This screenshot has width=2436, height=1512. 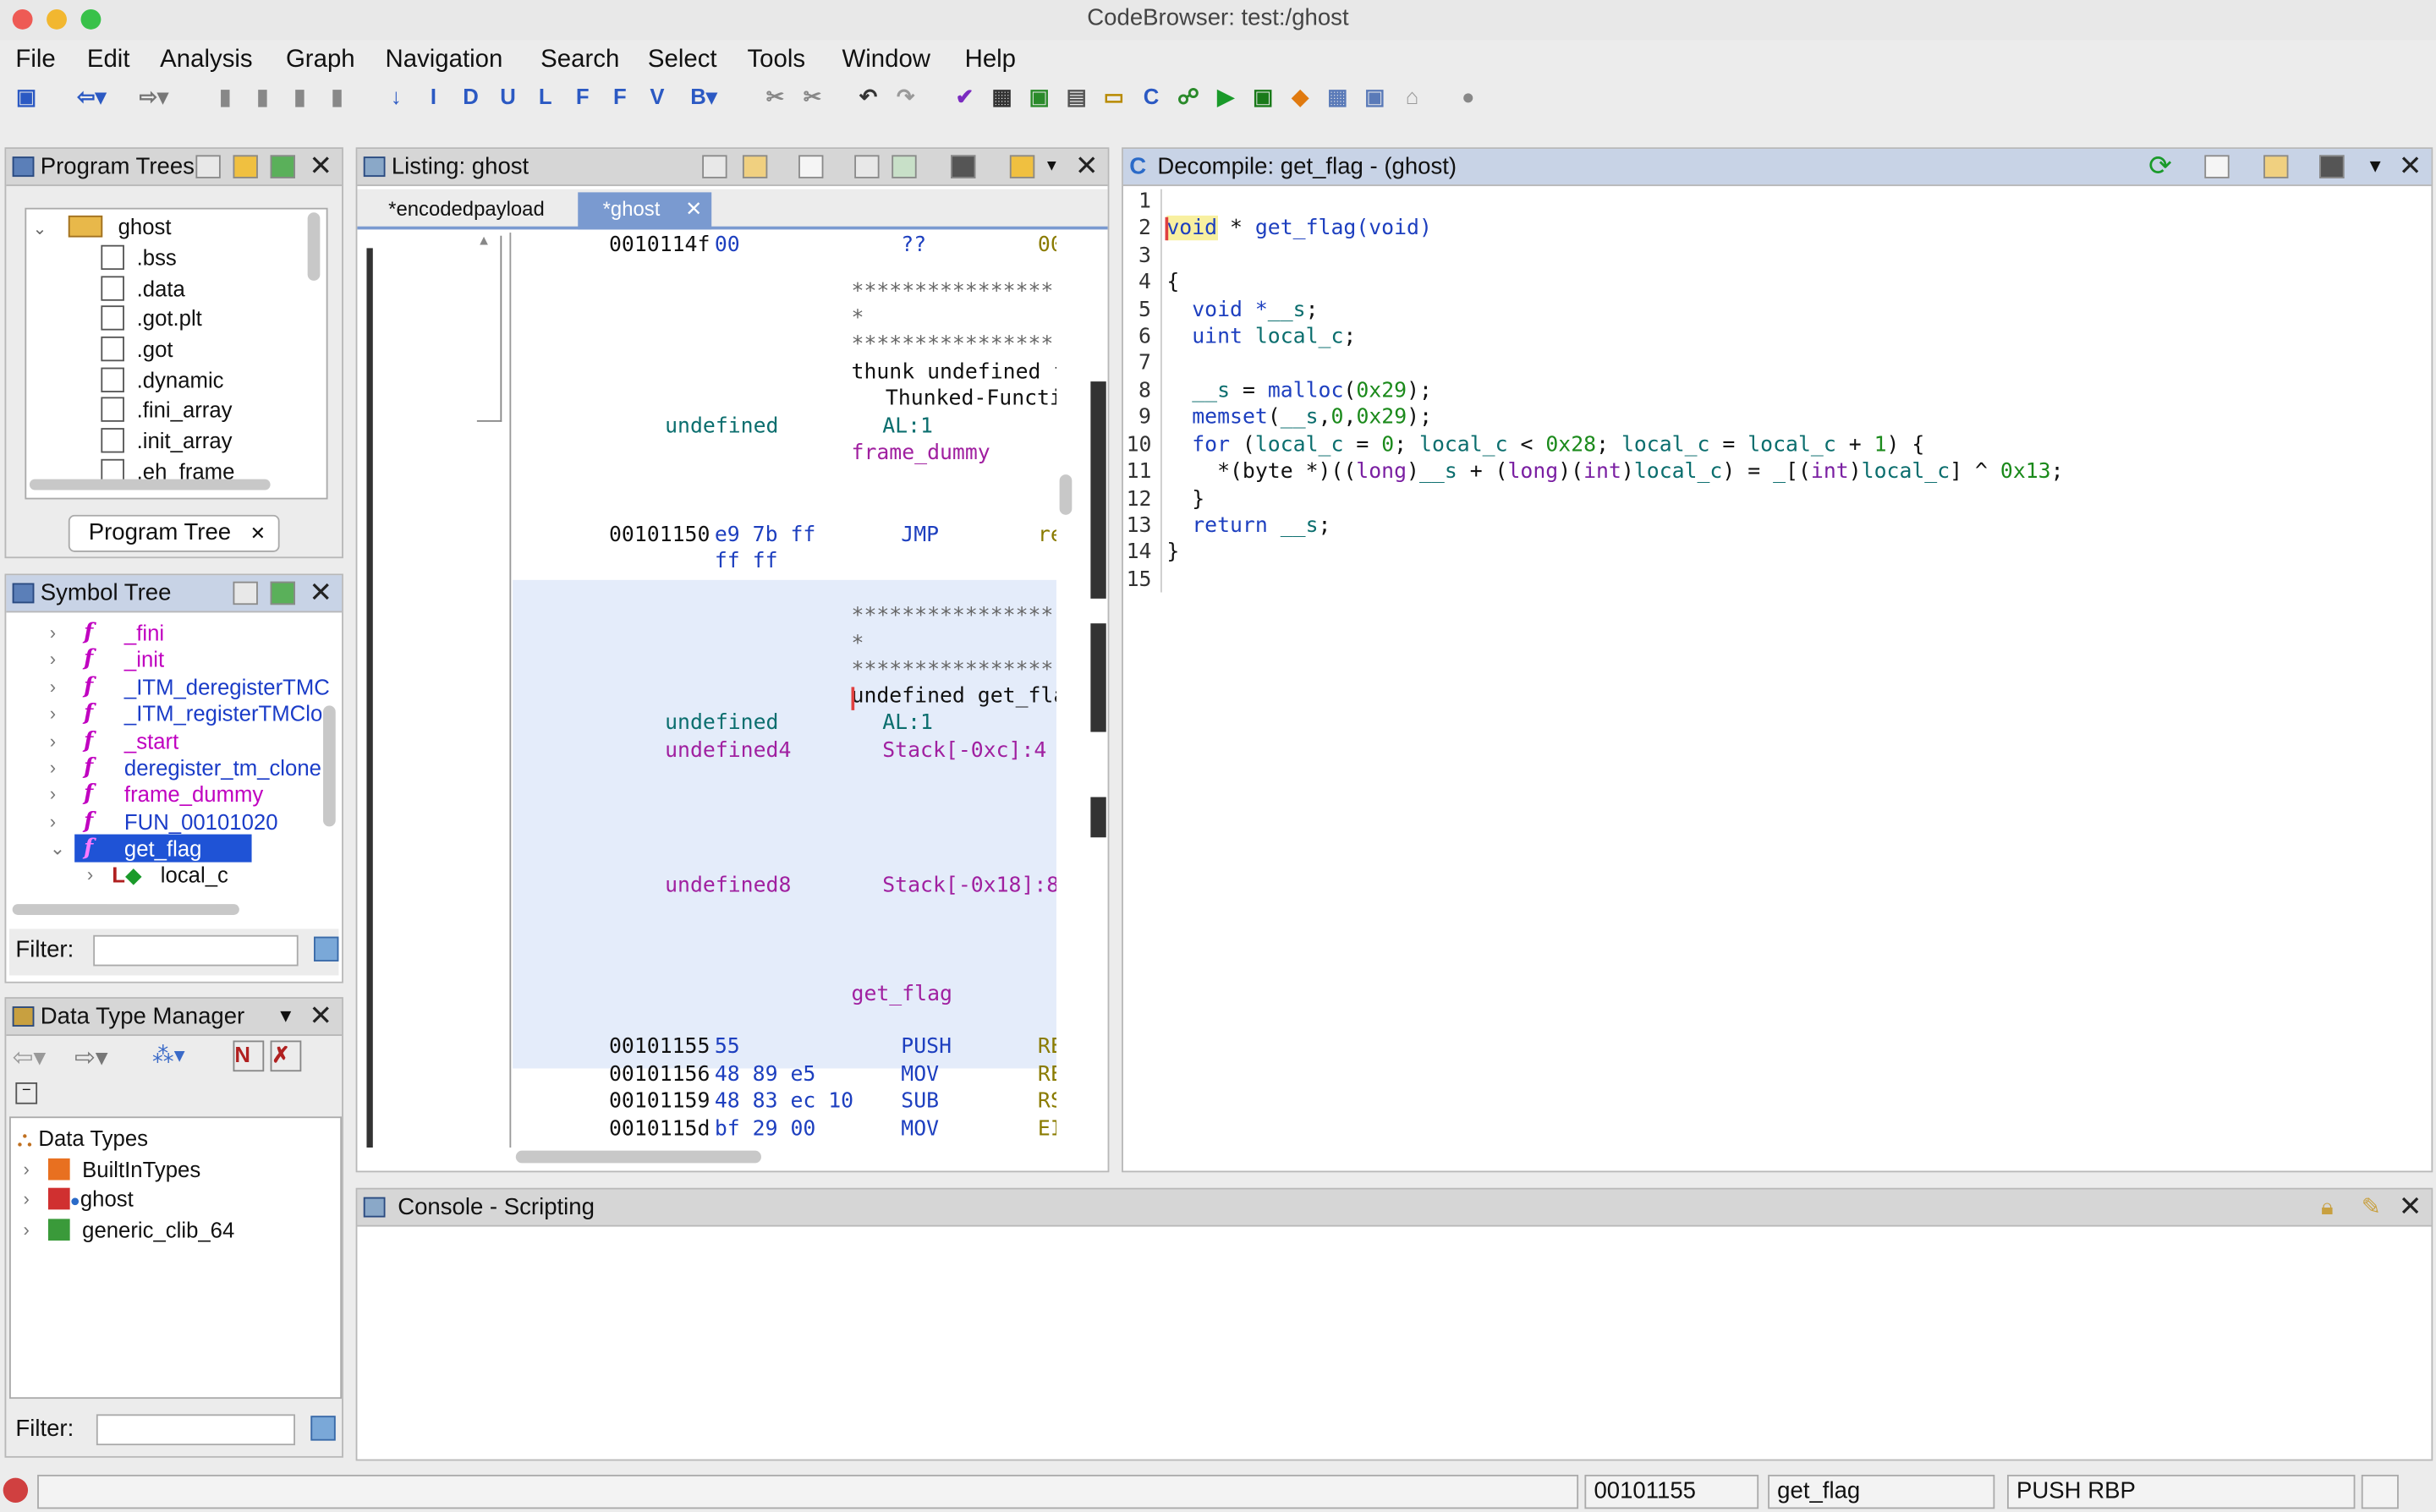 What do you see at coordinates (657, 96) in the screenshot?
I see `nav-value-icon: V` at bounding box center [657, 96].